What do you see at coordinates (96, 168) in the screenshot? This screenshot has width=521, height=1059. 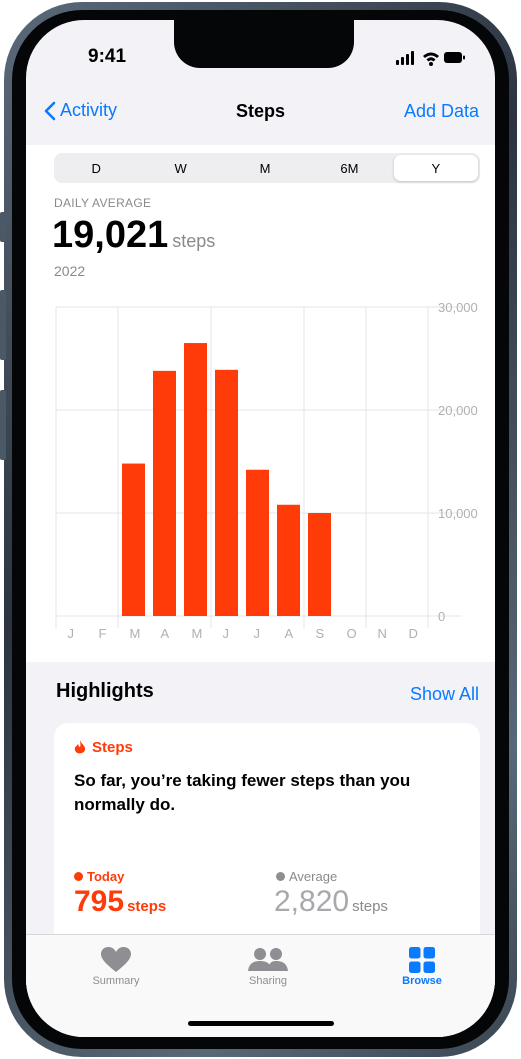 I see `segment-day: D` at bounding box center [96, 168].